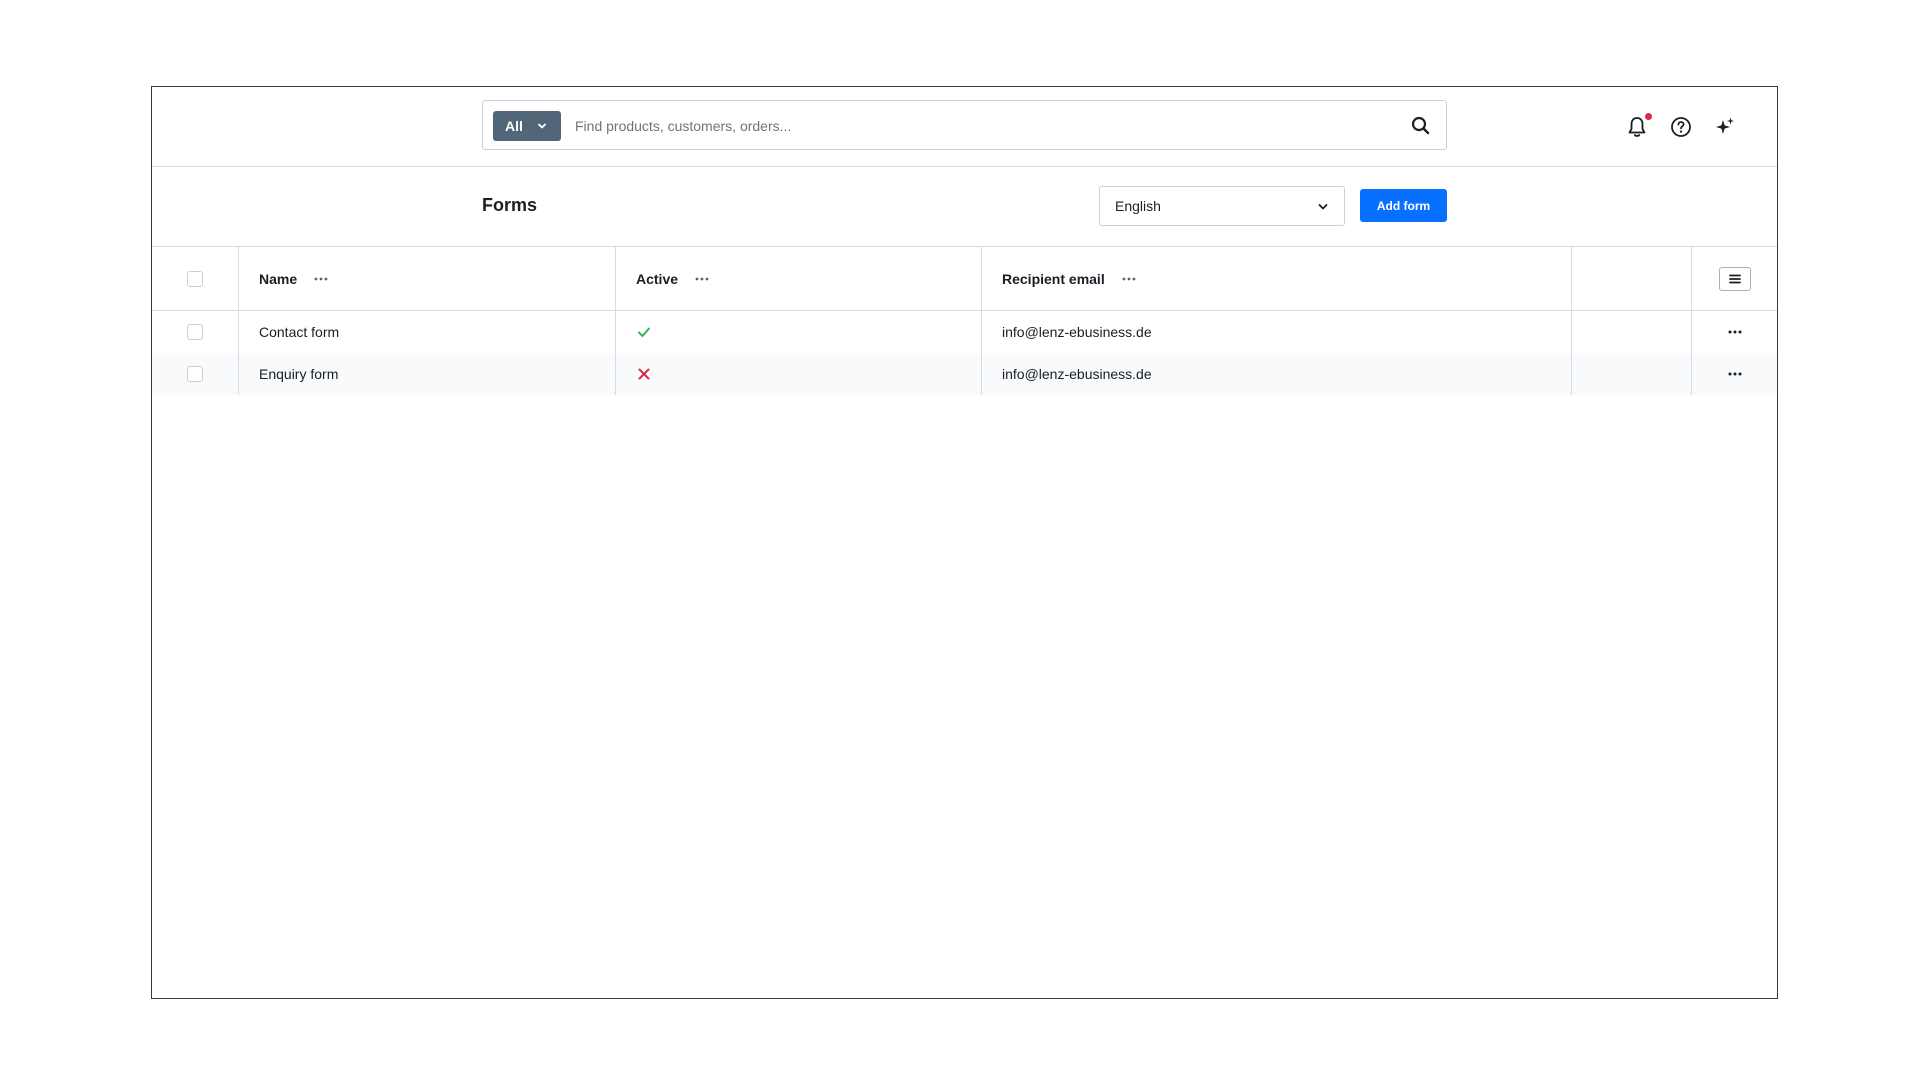  What do you see at coordinates (657, 278) in the screenshot?
I see `column-header-label: Active` at bounding box center [657, 278].